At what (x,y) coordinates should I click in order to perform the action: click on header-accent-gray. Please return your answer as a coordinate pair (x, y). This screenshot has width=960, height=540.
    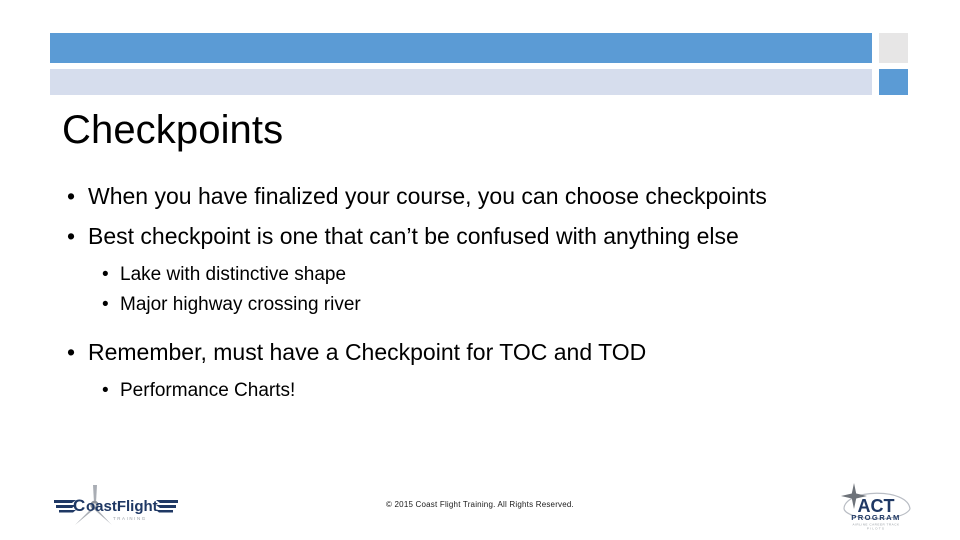
    Looking at the image, I should click on (893, 48).